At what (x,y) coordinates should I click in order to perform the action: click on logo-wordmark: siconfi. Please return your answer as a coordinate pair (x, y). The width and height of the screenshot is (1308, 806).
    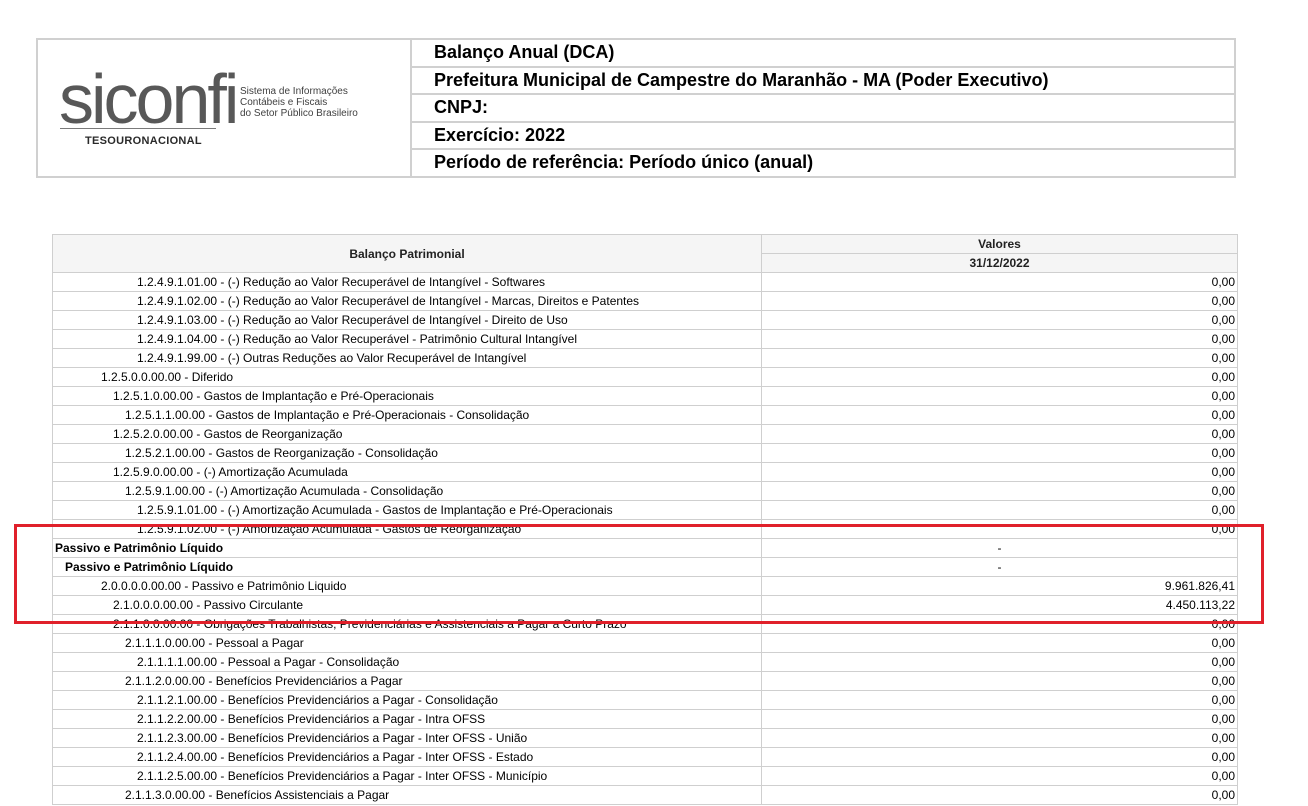
    Looking at the image, I should click on (149, 99).